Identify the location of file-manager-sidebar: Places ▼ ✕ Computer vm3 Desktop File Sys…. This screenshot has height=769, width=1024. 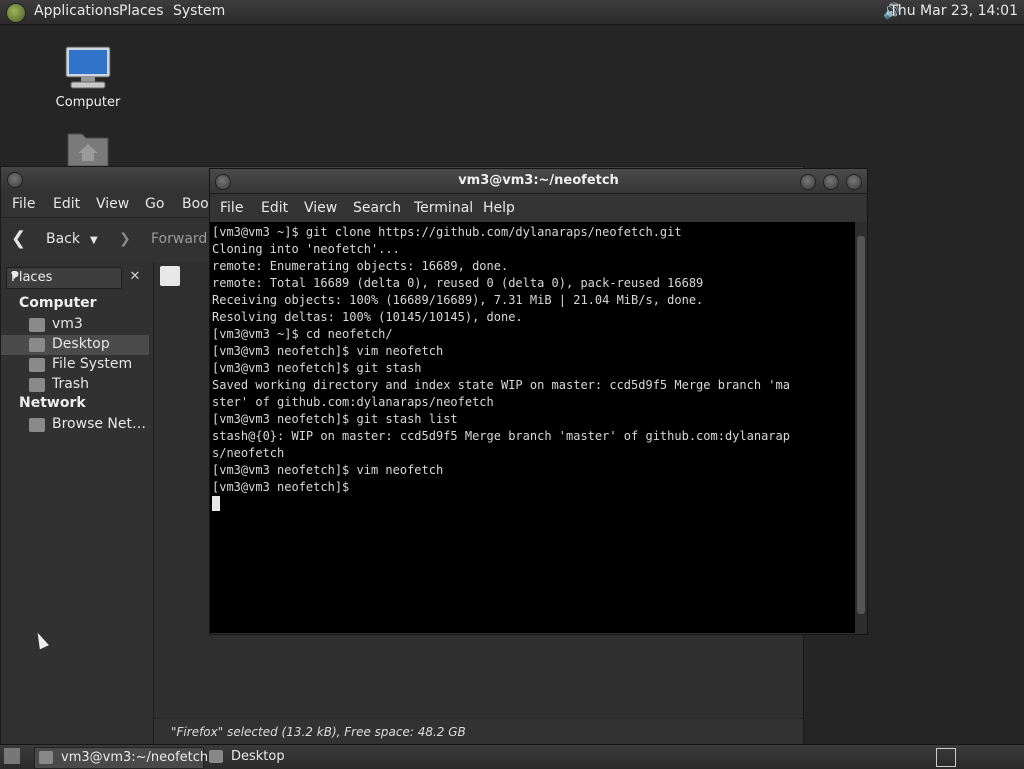
(77, 503).